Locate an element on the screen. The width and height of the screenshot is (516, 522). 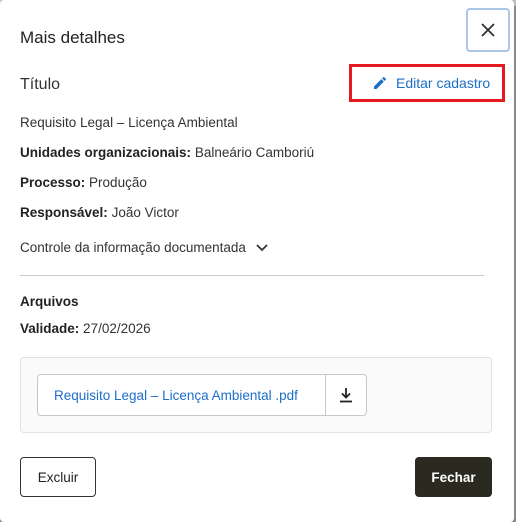
record-name: Requisito Legal – Licença Ambiental is located at coordinates (129, 122).